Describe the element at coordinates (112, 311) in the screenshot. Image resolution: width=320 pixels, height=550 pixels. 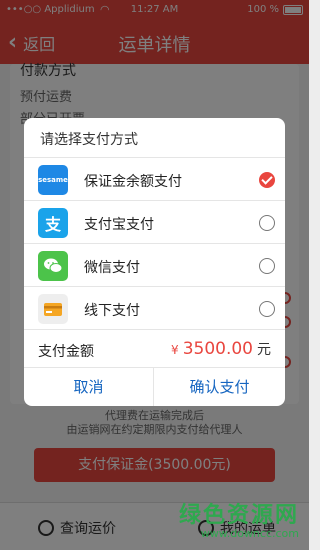
I see `payment-option-label: 线下支付` at that location.